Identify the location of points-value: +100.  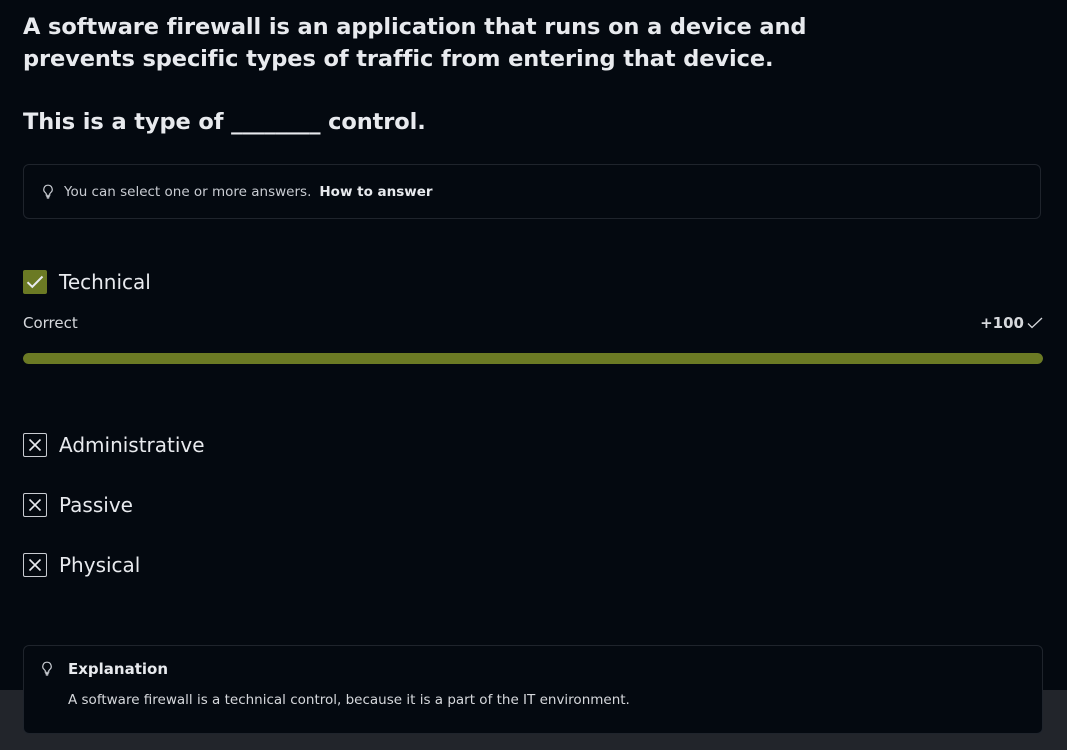
(1002, 323).